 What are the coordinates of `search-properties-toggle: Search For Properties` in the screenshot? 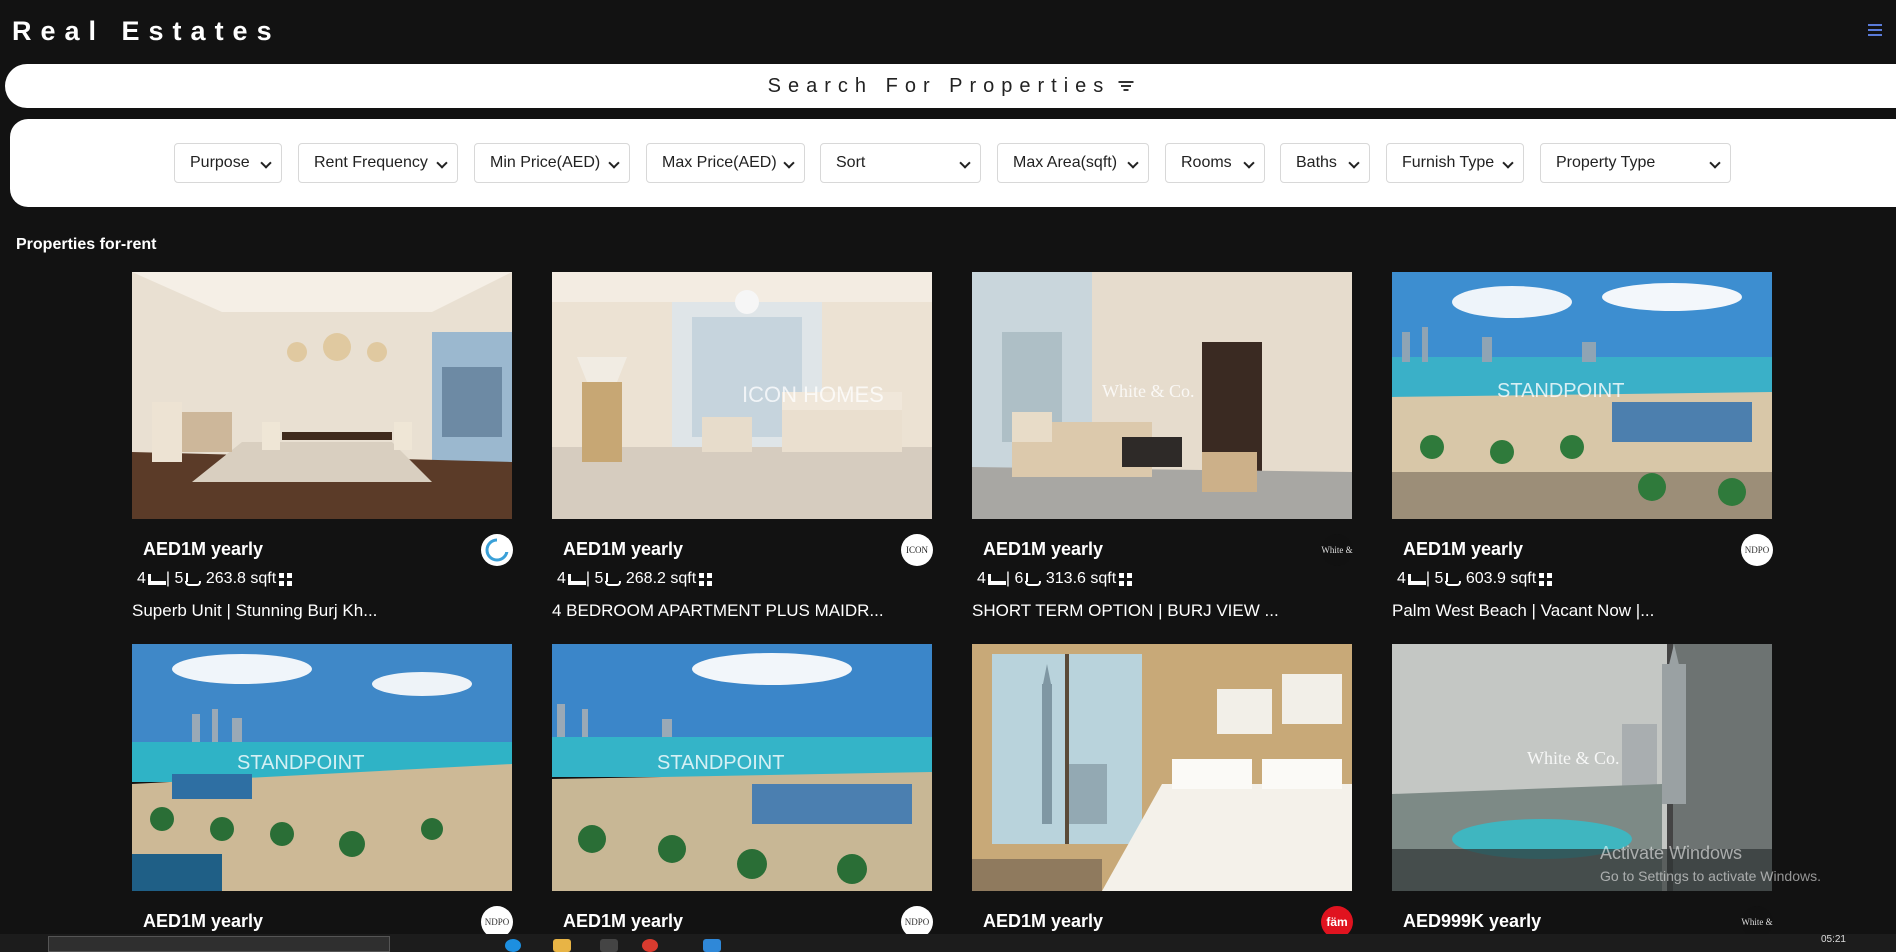 It's located at (950, 86).